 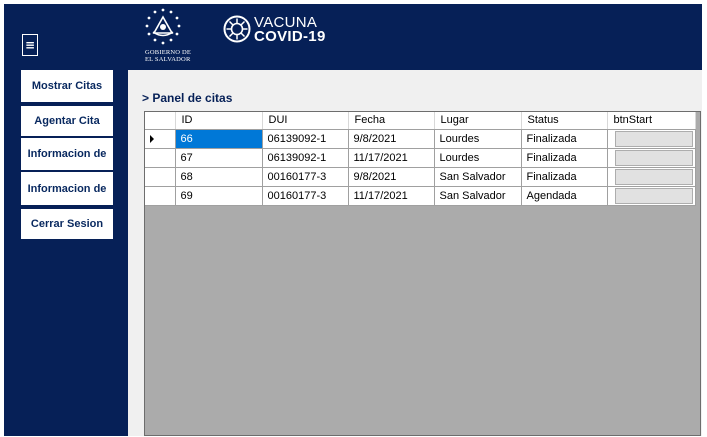 I want to click on column-header-status: Status, so click(x=564, y=121).